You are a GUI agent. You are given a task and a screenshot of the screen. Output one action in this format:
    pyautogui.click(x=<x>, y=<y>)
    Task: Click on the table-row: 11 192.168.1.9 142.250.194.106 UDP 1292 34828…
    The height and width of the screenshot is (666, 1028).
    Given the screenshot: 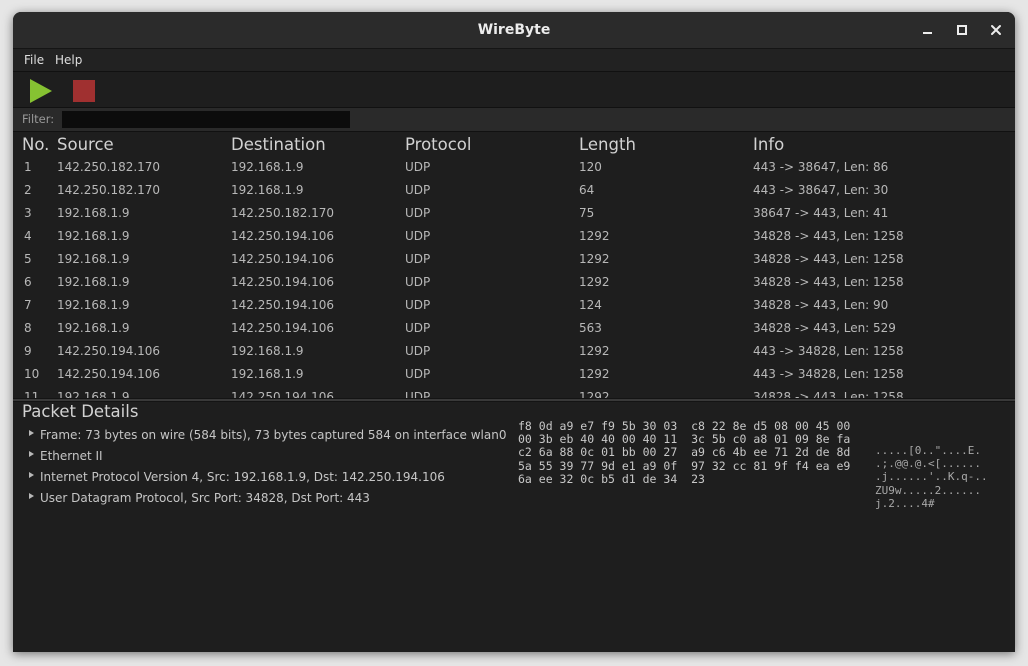 What is the action you would take?
    pyautogui.click(x=514, y=392)
    